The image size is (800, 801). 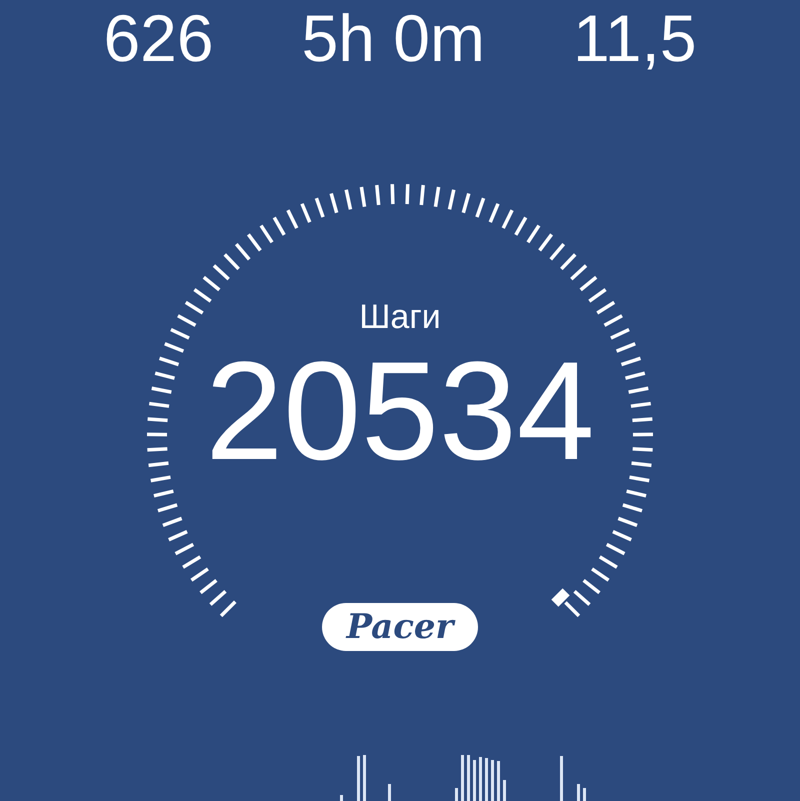 What do you see at coordinates (393, 38) in the screenshot?
I see `stat-value: 5h 0m` at bounding box center [393, 38].